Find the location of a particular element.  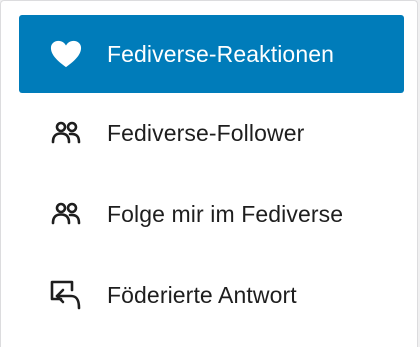

reply-arrow-icon is located at coordinates (66, 295).